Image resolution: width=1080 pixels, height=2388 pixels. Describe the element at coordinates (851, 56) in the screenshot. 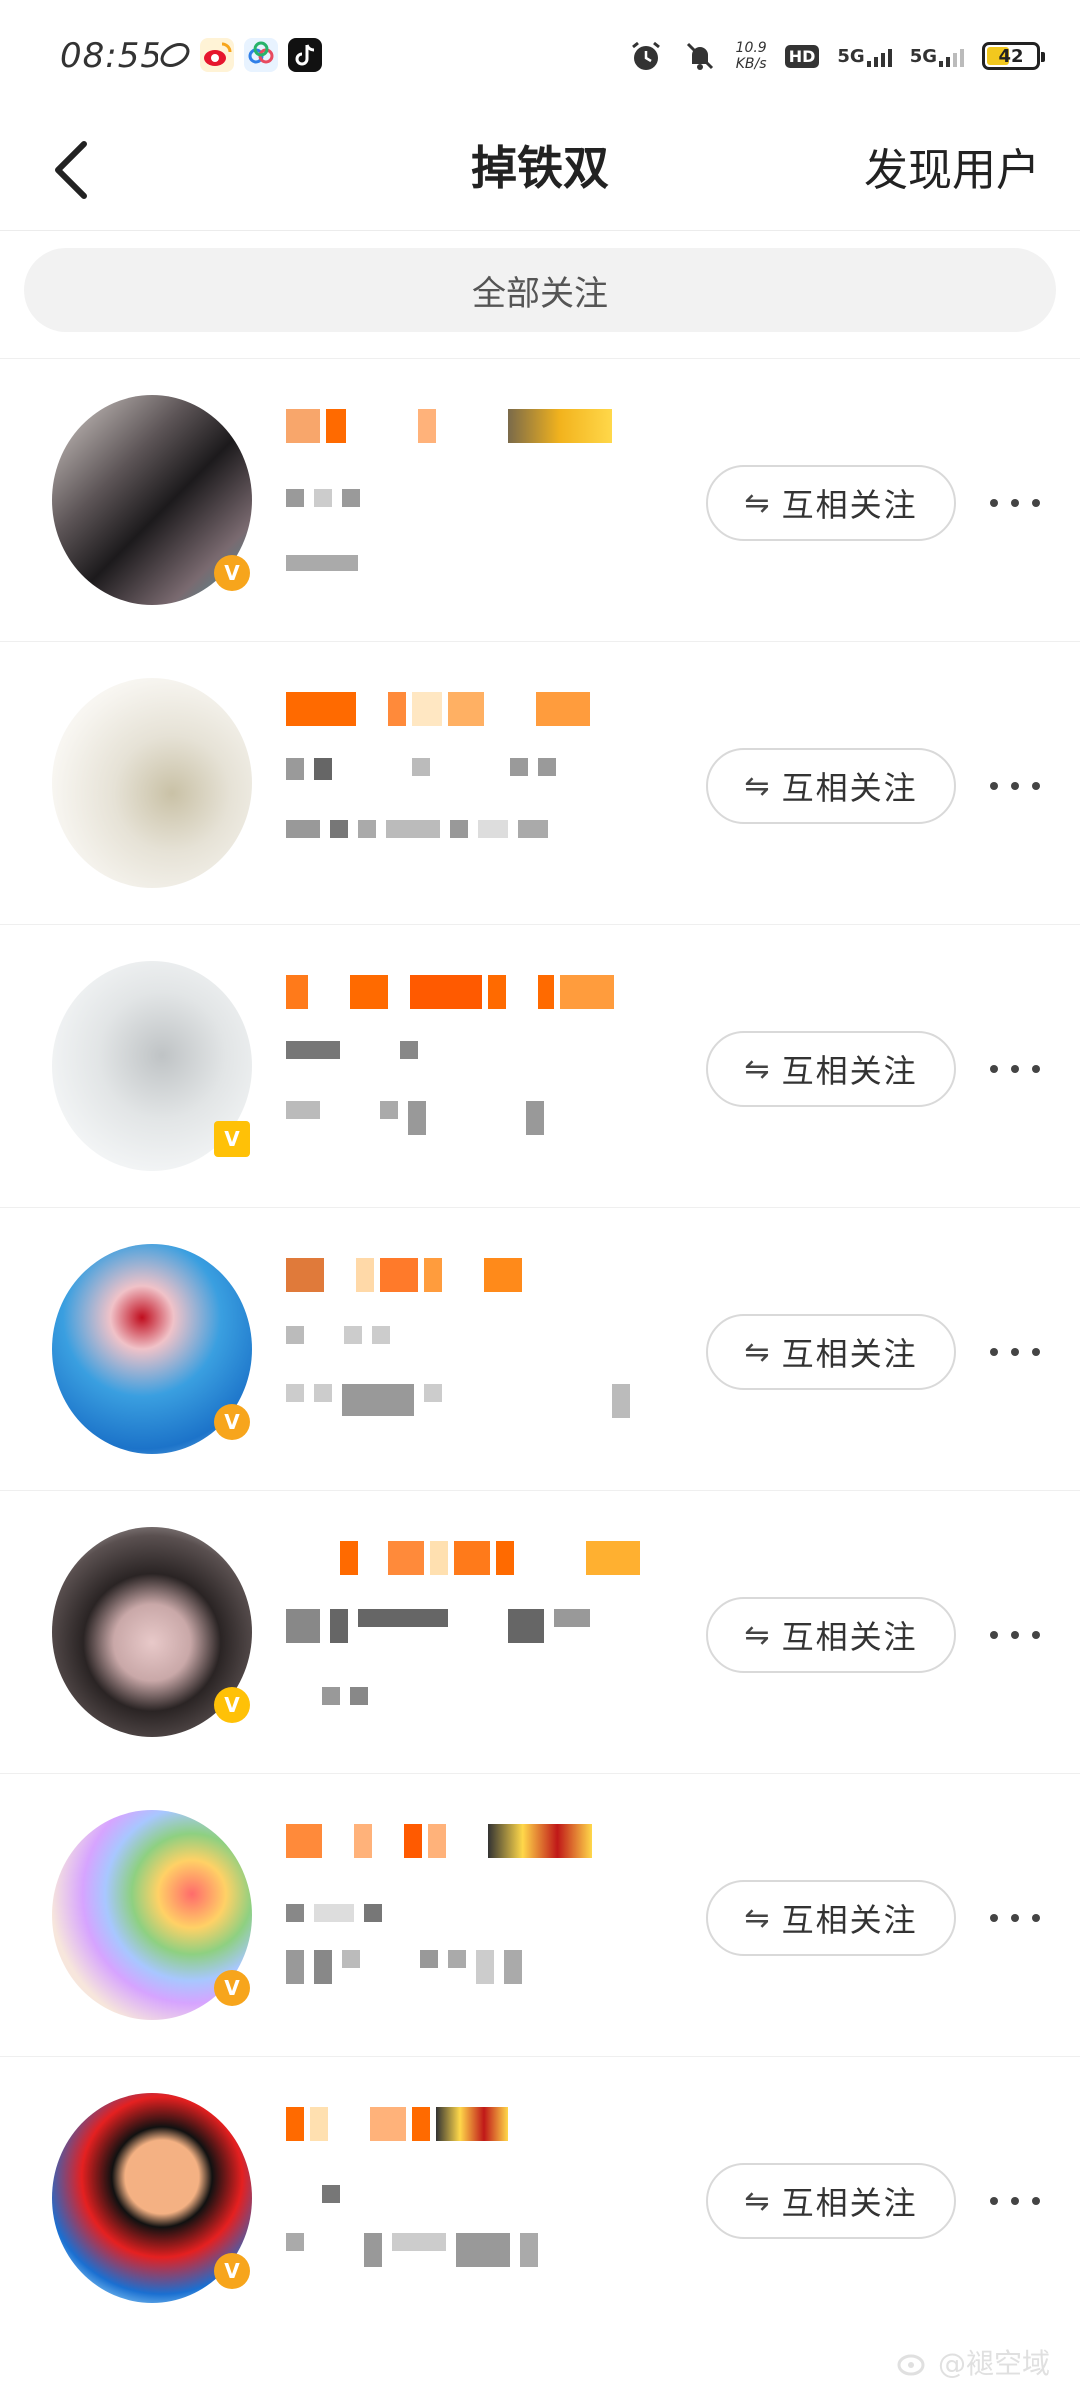

I see `sim1-label: 5G` at that location.